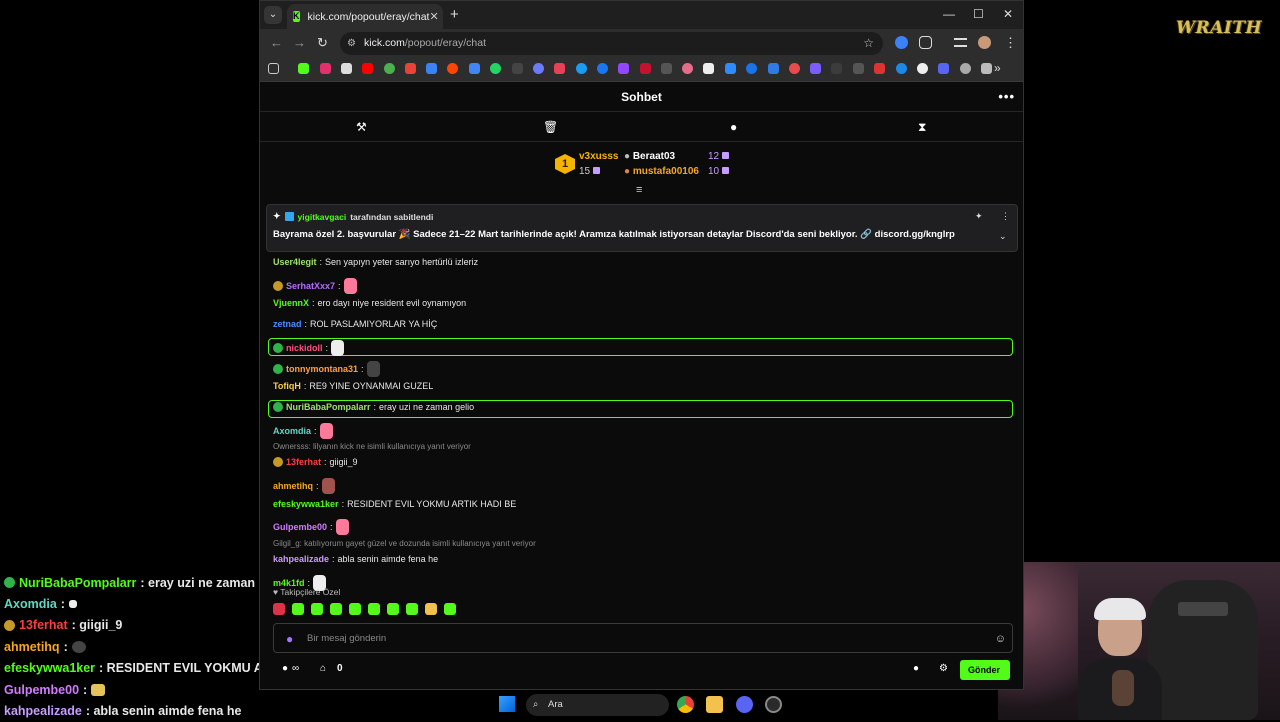  Describe the element at coordinates (643, 638) in the screenshot. I see `chat-message-input: ● Bir mesaj gönderin ☺` at that location.